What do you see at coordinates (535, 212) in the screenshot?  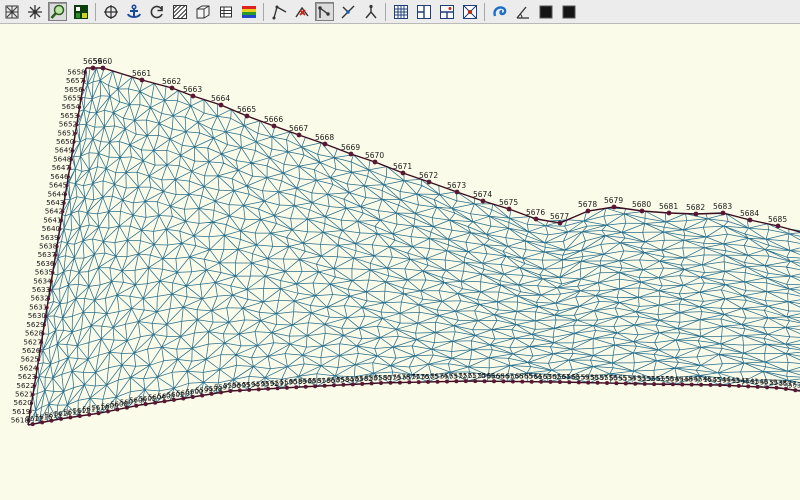 I see `node-label-5676: 5676` at bounding box center [535, 212].